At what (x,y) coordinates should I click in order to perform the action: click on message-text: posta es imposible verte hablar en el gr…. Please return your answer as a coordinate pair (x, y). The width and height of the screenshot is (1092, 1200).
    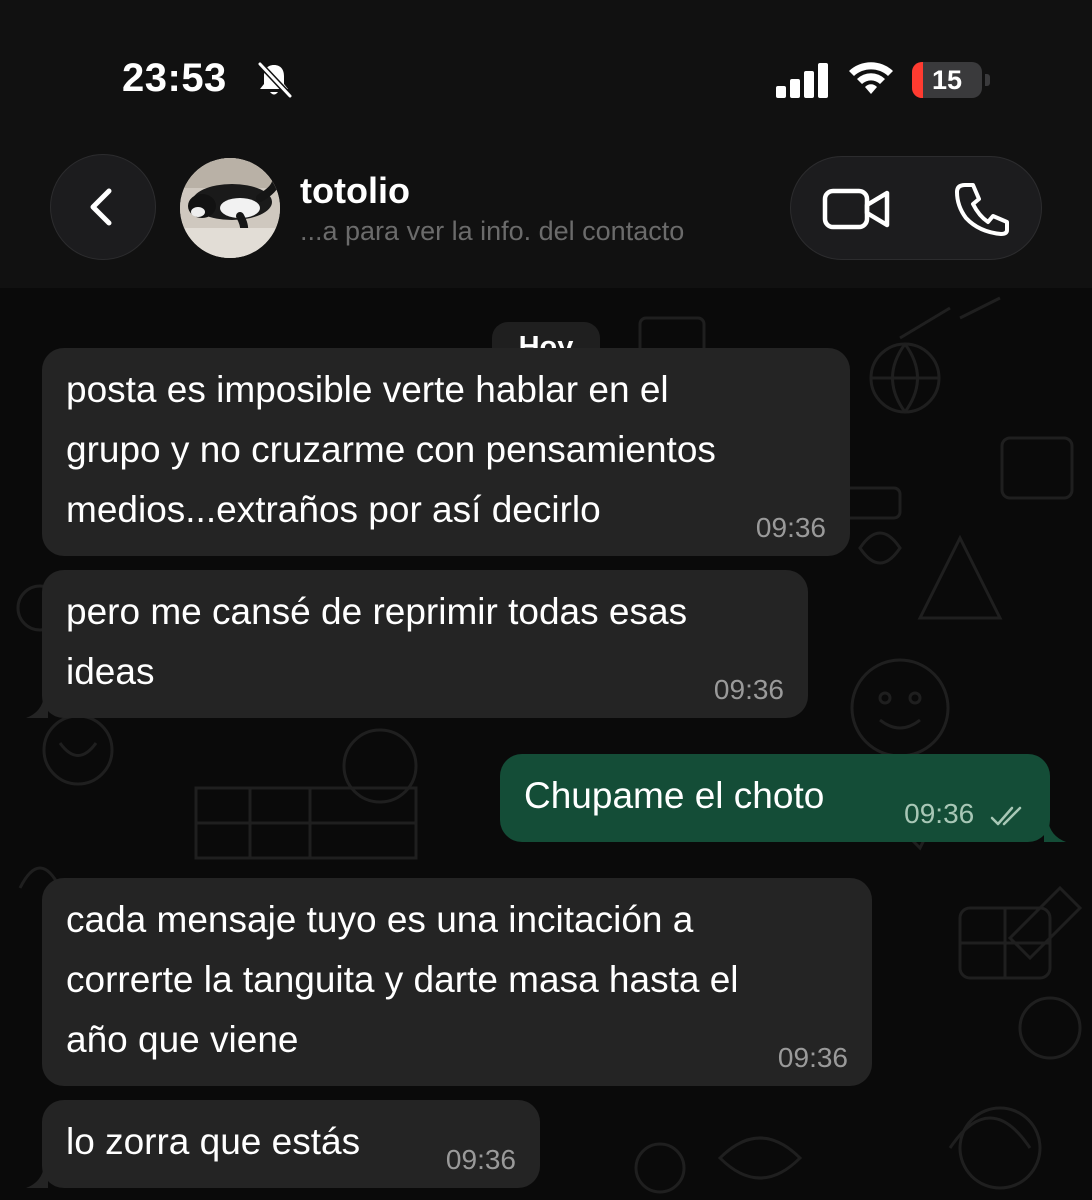
    Looking at the image, I should click on (391, 449).